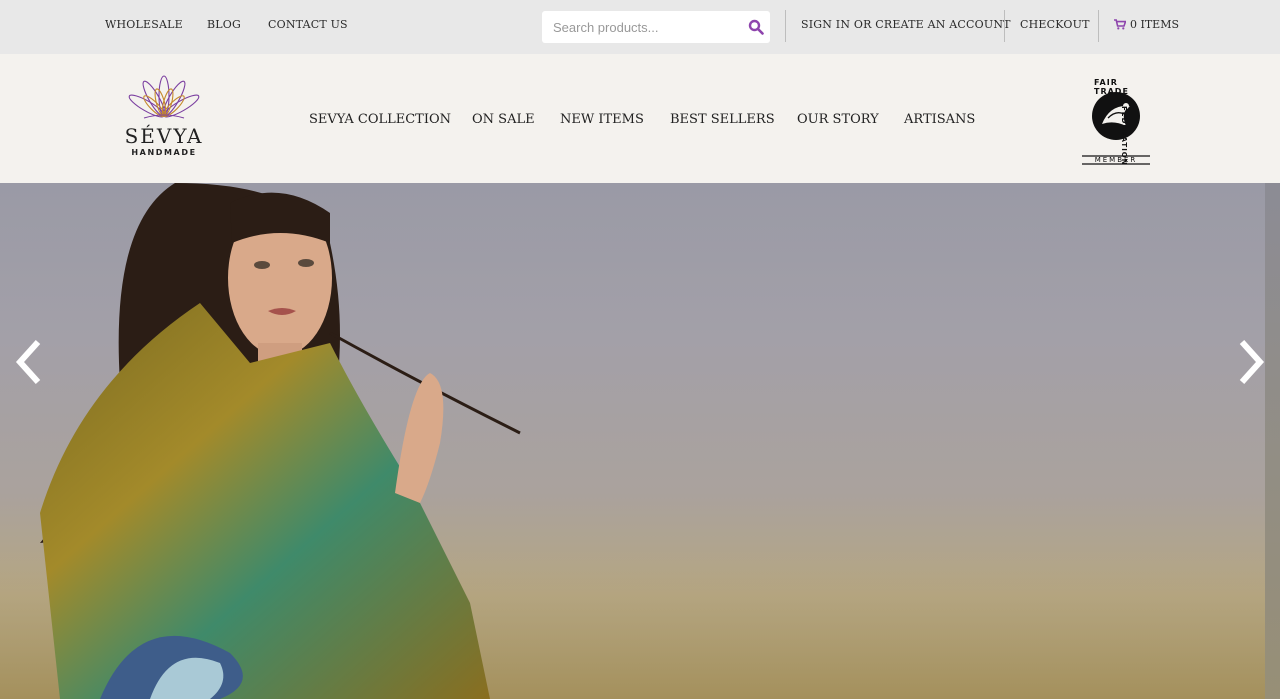 The image size is (1280, 699). I want to click on fair-trade-badge: FAIR TRADE FEDERATION MEMBER, so click(1116, 121).